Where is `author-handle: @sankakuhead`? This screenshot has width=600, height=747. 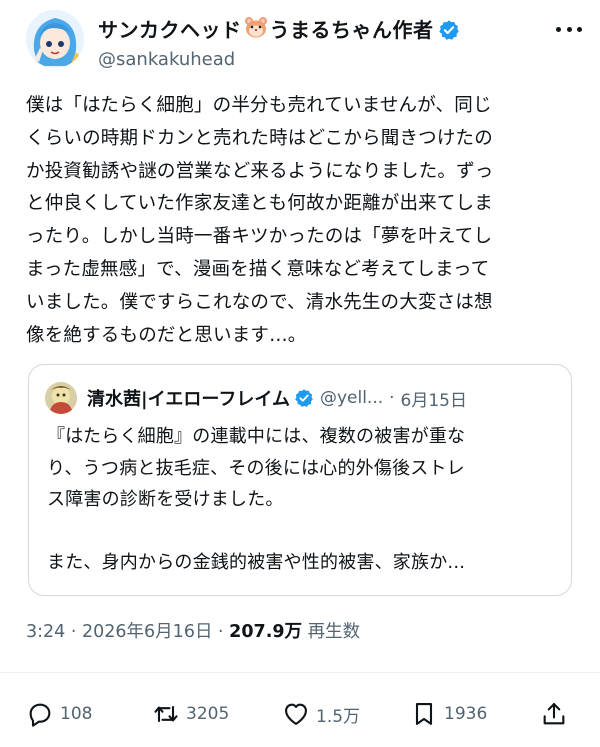 author-handle: @sankakuhead is located at coordinates (308, 59).